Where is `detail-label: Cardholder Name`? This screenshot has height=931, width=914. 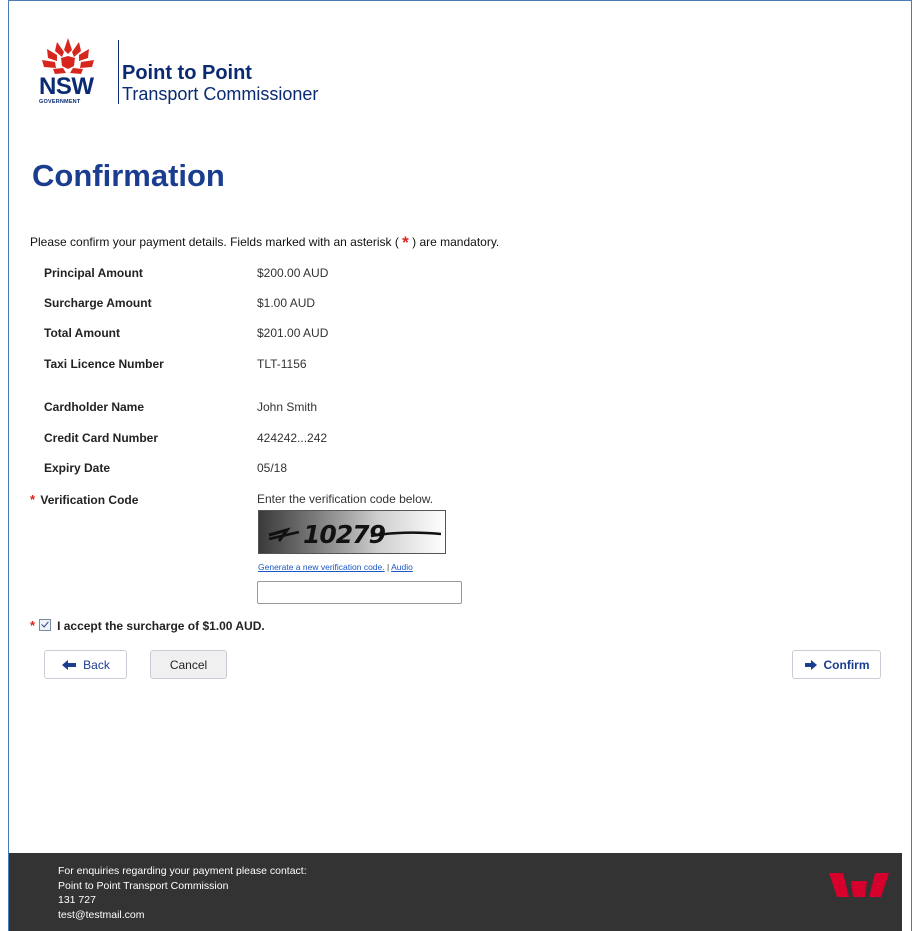 detail-label: Cardholder Name is located at coordinates (94, 407).